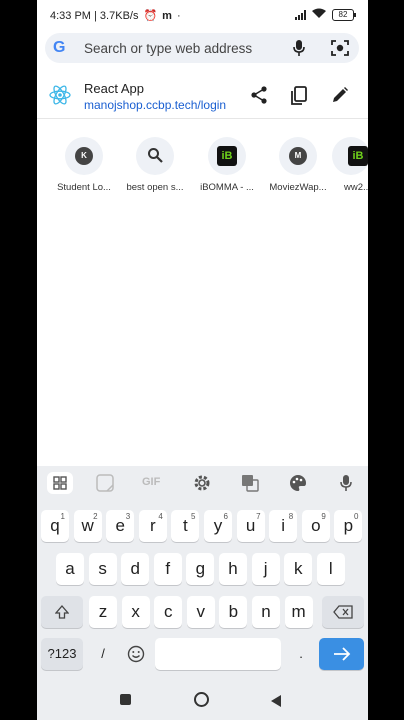 This screenshot has width=404, height=720. Describe the element at coordinates (193, 516) in the screenshot. I see `key-number-hint: 5` at that location.